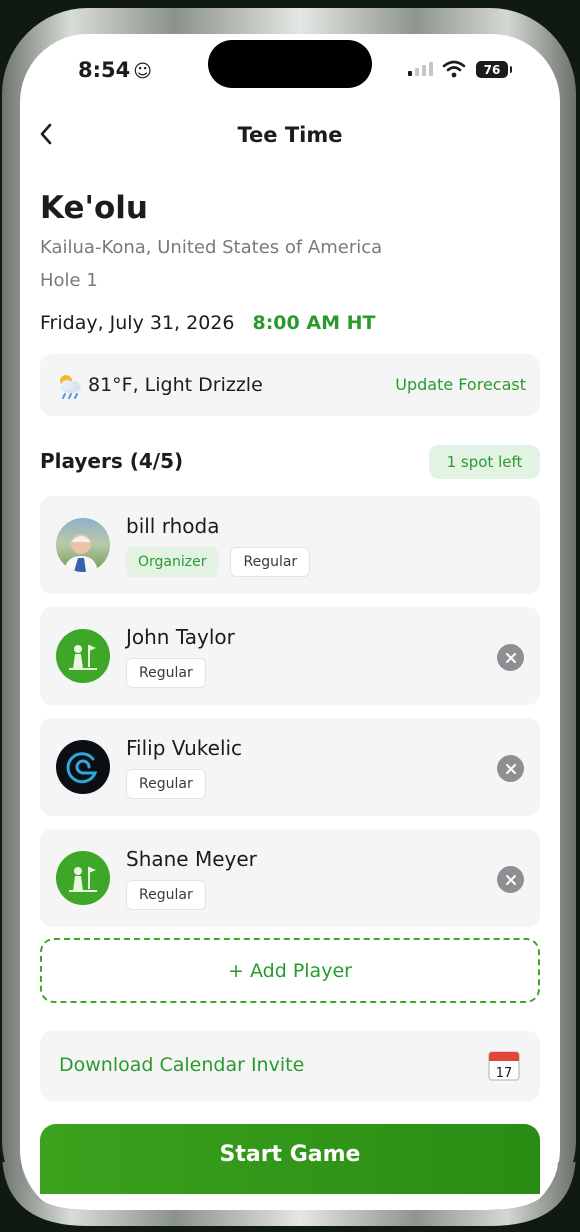  I want to click on player-card: Filip Vukelic Regular, so click(290, 767).